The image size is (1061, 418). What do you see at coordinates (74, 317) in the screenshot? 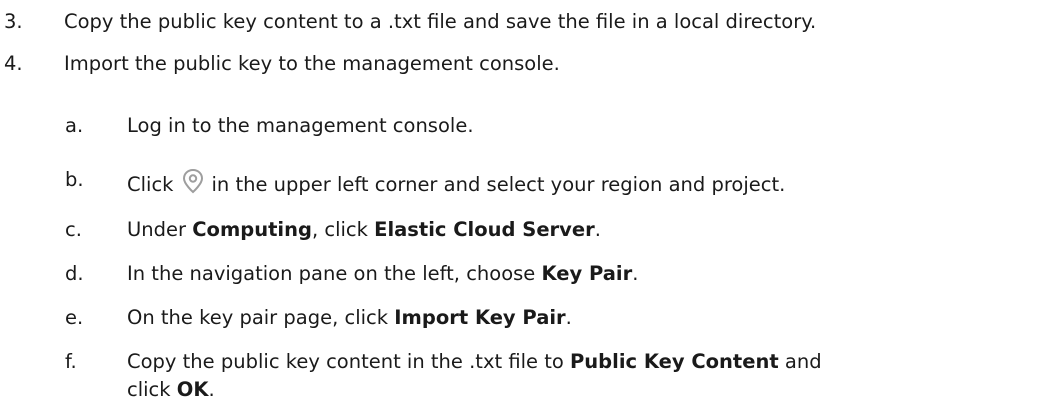
I see `substep-letter: e.` at bounding box center [74, 317].